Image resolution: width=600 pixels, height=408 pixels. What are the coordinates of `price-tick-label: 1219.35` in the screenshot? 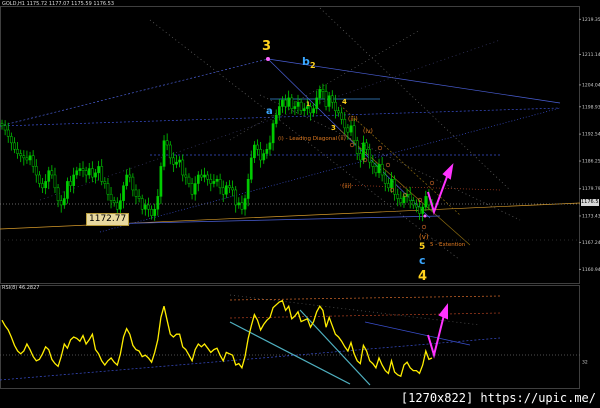 It's located at (591, 20).